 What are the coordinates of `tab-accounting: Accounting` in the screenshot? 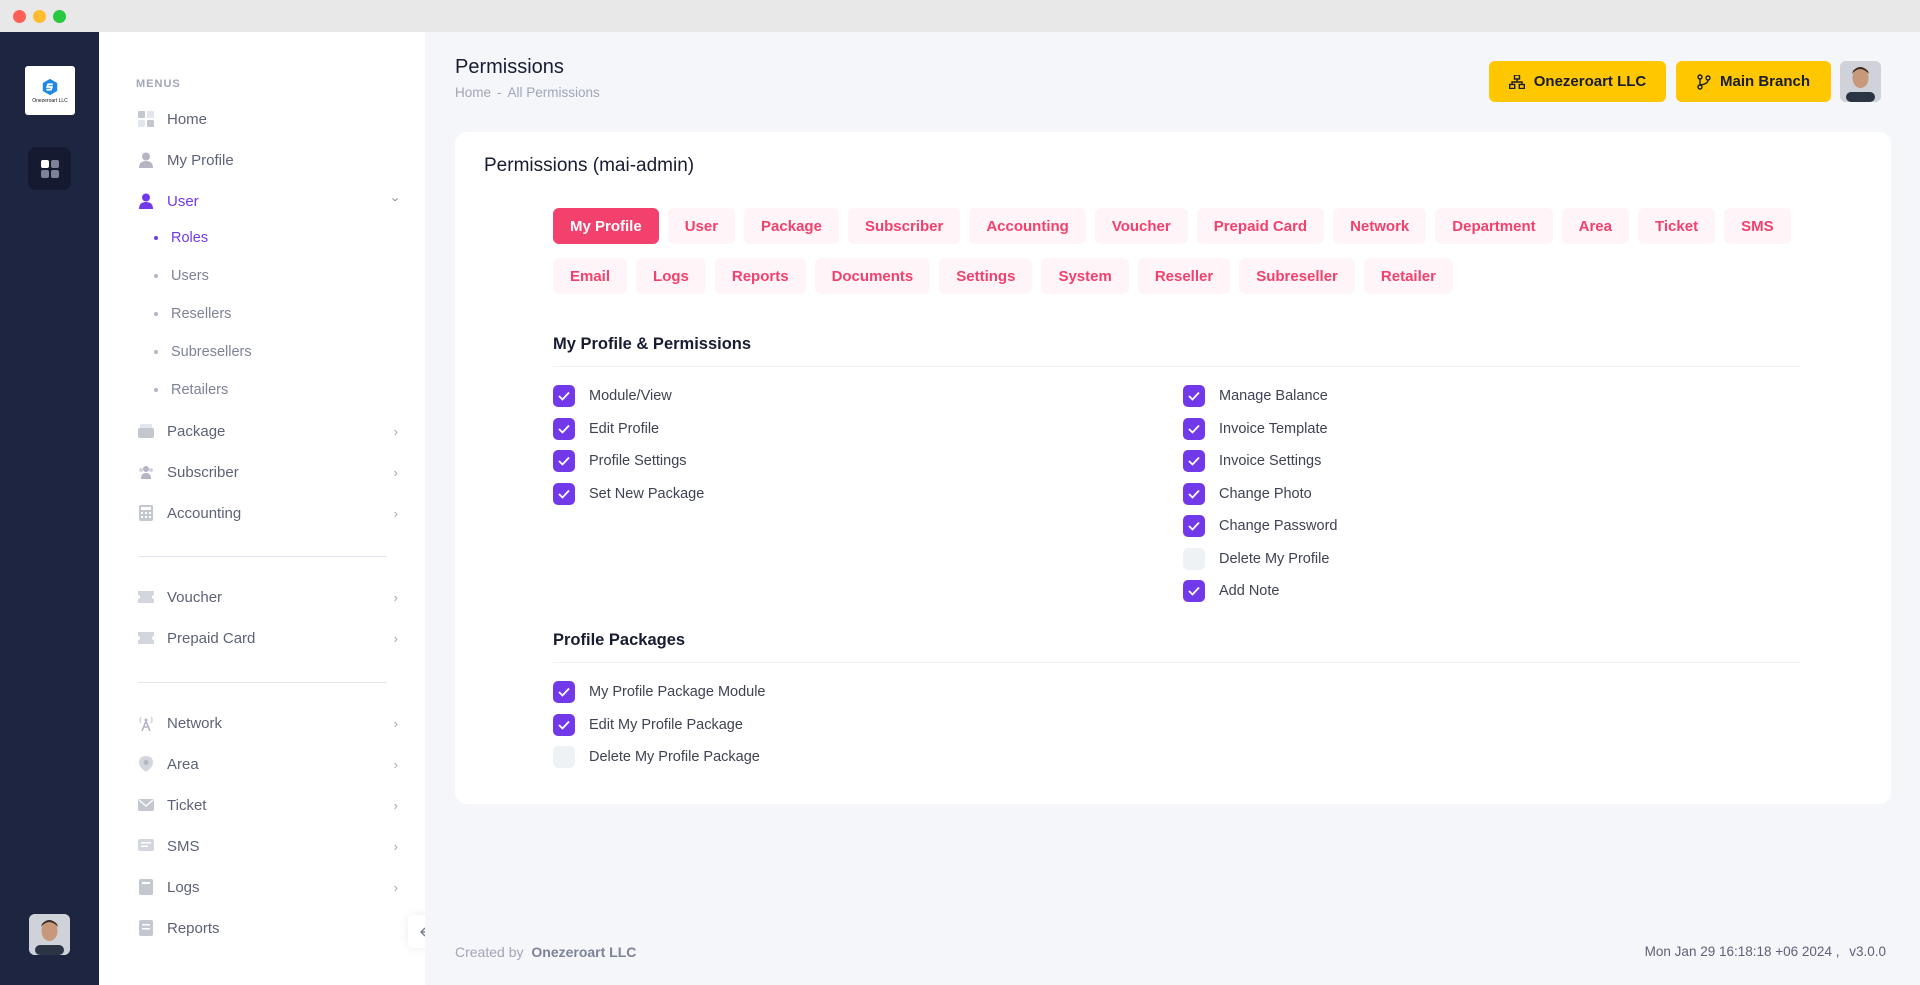 It's located at (1027, 226).